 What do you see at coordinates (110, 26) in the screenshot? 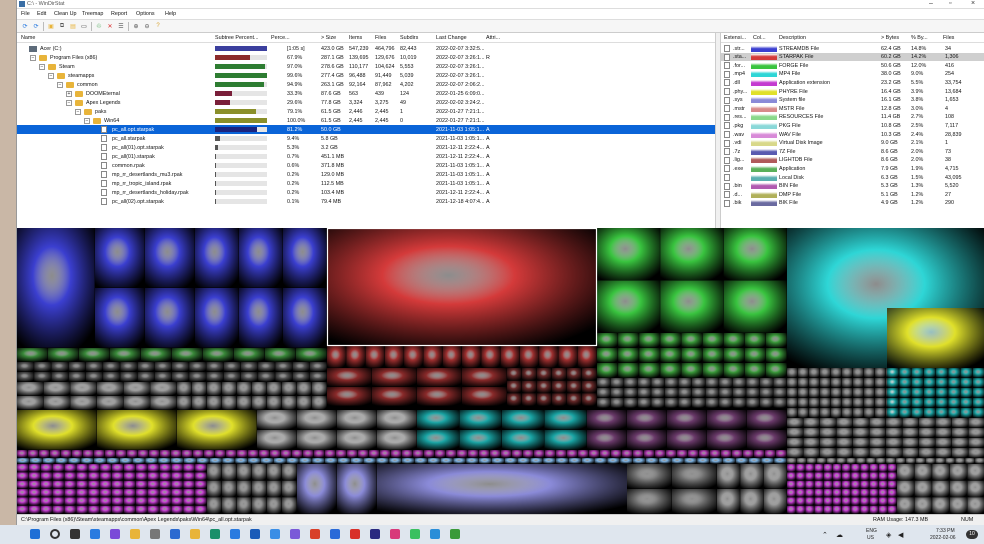
I see `delete-icon: ✕` at bounding box center [110, 26].